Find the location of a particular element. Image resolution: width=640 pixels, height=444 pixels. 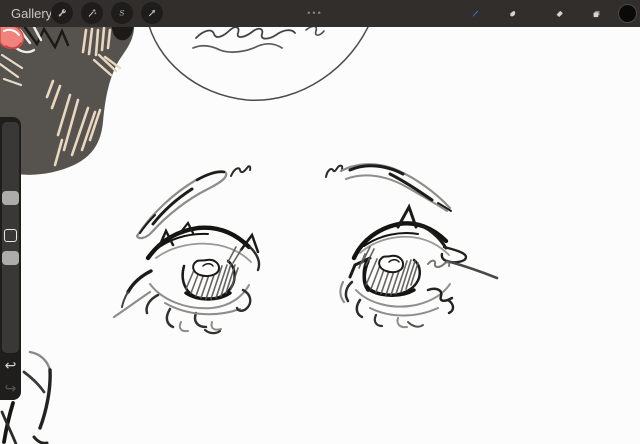

opacity-slider-handle is located at coordinates (10, 258).